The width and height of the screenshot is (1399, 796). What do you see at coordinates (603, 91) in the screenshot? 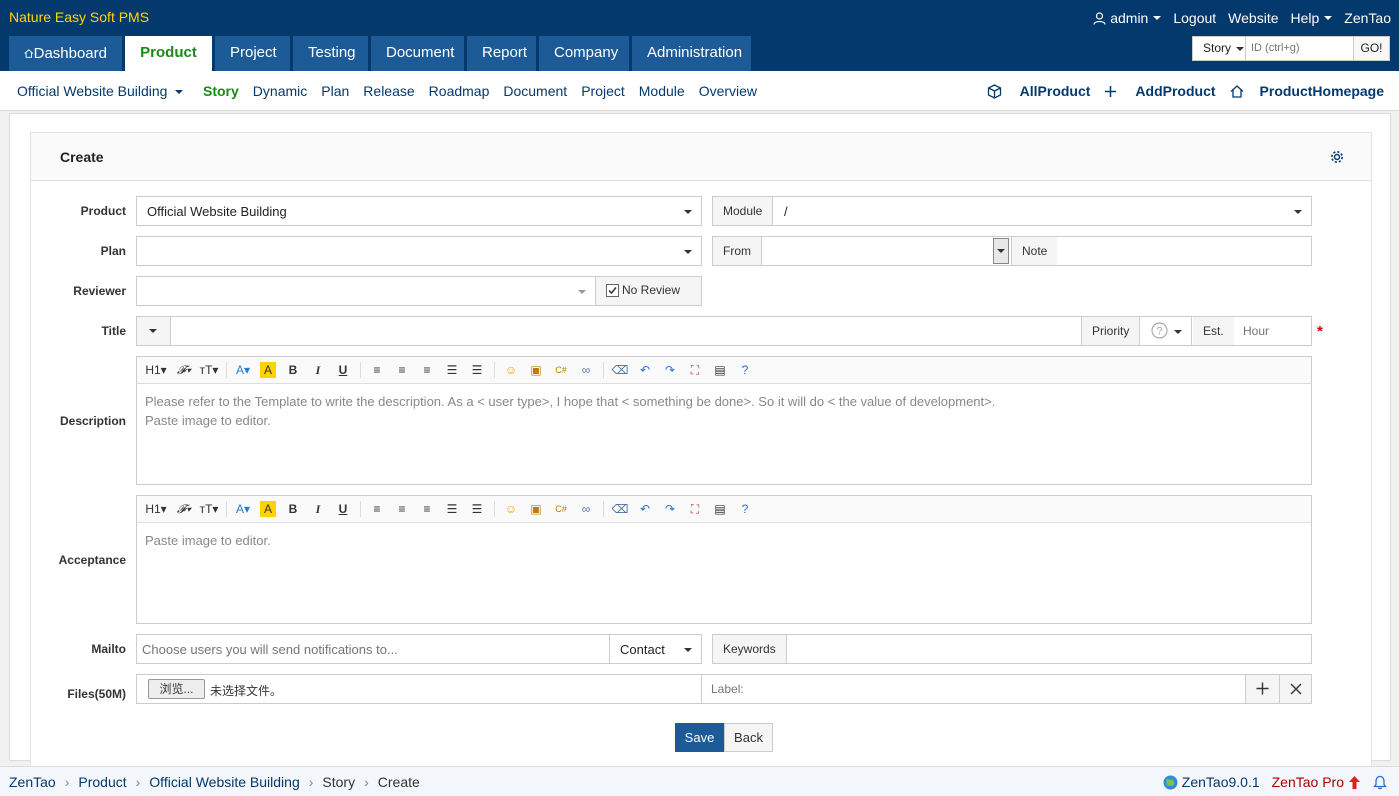
I see `subnav-project: Project` at bounding box center [603, 91].